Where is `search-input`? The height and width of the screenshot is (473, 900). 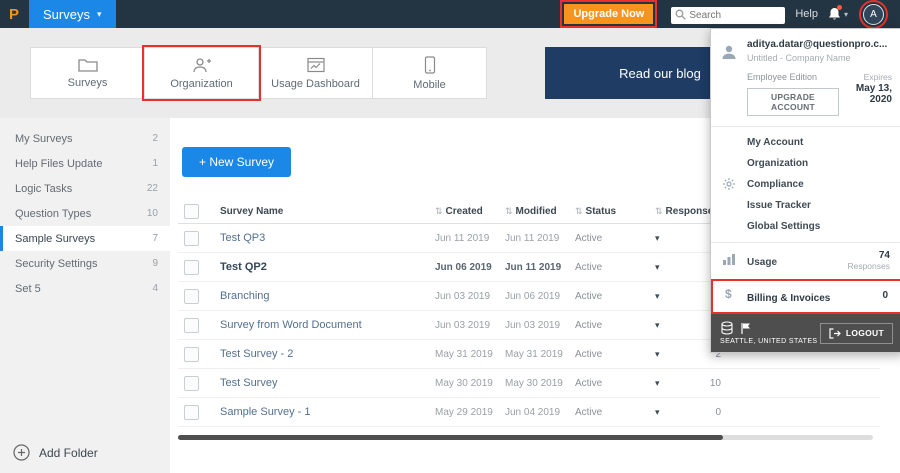 search-input is located at coordinates (728, 15).